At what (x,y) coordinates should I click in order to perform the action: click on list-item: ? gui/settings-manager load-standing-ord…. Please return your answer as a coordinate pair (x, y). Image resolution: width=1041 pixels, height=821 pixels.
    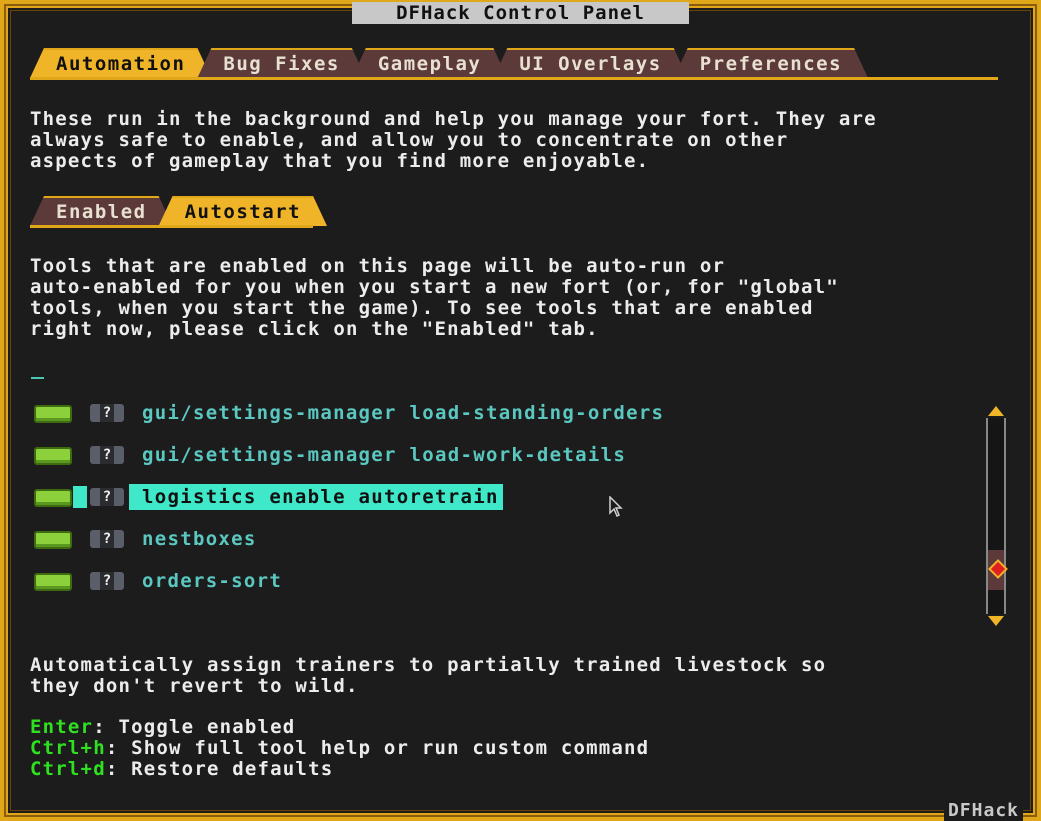
    Looking at the image, I should click on (502, 421).